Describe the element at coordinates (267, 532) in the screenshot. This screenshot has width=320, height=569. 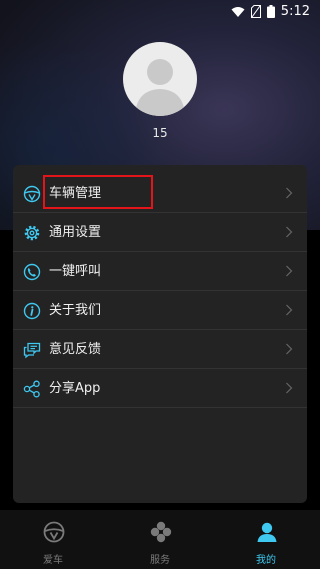
I see `person-icon` at that location.